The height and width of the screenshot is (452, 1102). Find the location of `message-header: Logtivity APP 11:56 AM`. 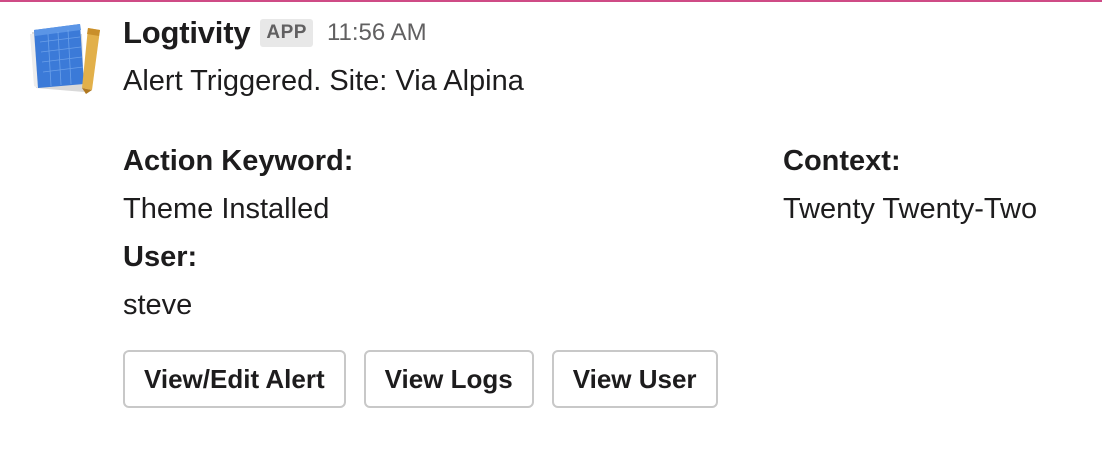

message-header: Logtivity APP 11:56 AM is located at coordinates (603, 33).